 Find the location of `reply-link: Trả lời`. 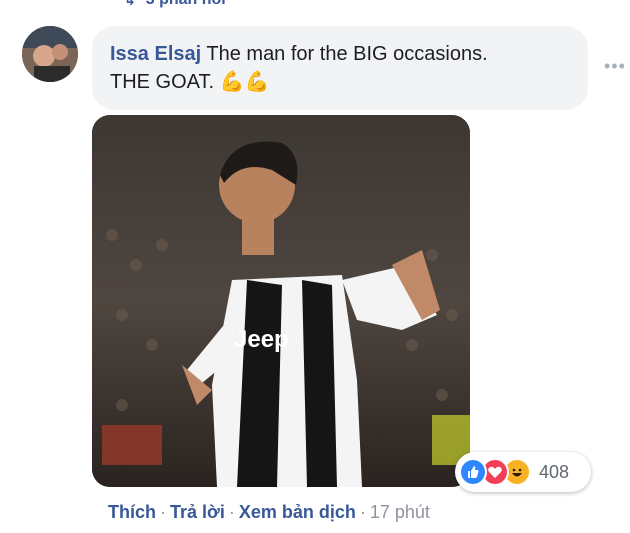

reply-link: Trả lời is located at coordinates (197, 512).